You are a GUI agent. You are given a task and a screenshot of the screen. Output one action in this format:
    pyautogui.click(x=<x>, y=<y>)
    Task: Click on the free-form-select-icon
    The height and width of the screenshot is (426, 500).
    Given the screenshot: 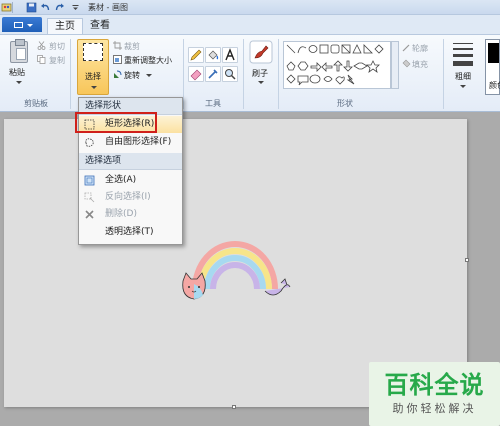 What is the action you would take?
    pyautogui.click(x=89, y=142)
    